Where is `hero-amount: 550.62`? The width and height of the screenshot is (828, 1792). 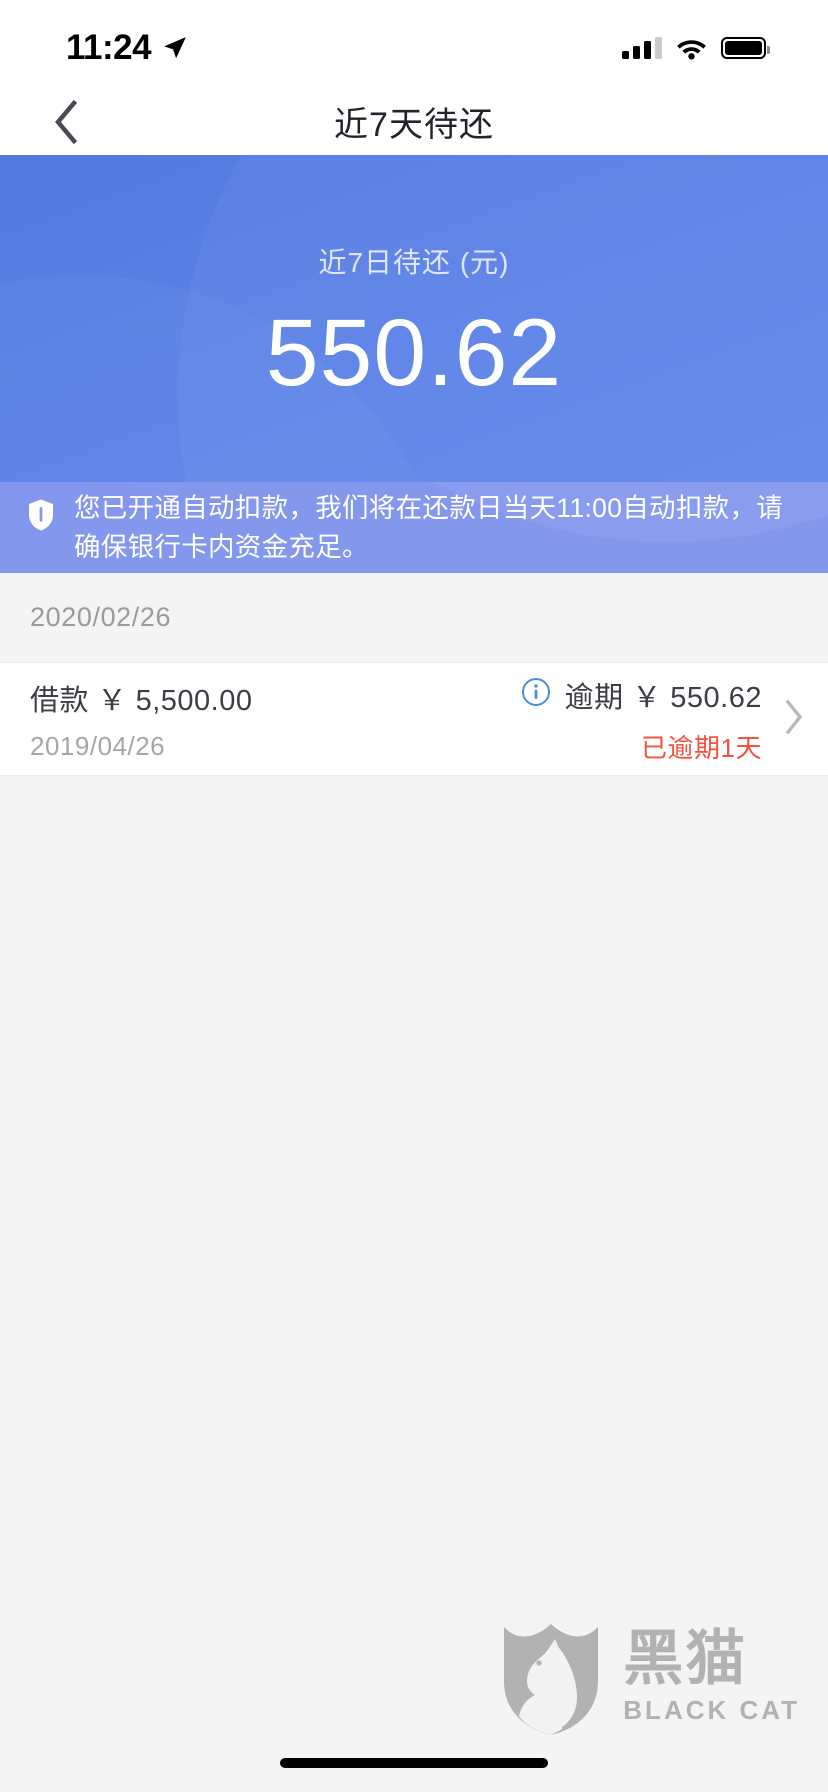 hero-amount: 550.62 is located at coordinates (414, 353).